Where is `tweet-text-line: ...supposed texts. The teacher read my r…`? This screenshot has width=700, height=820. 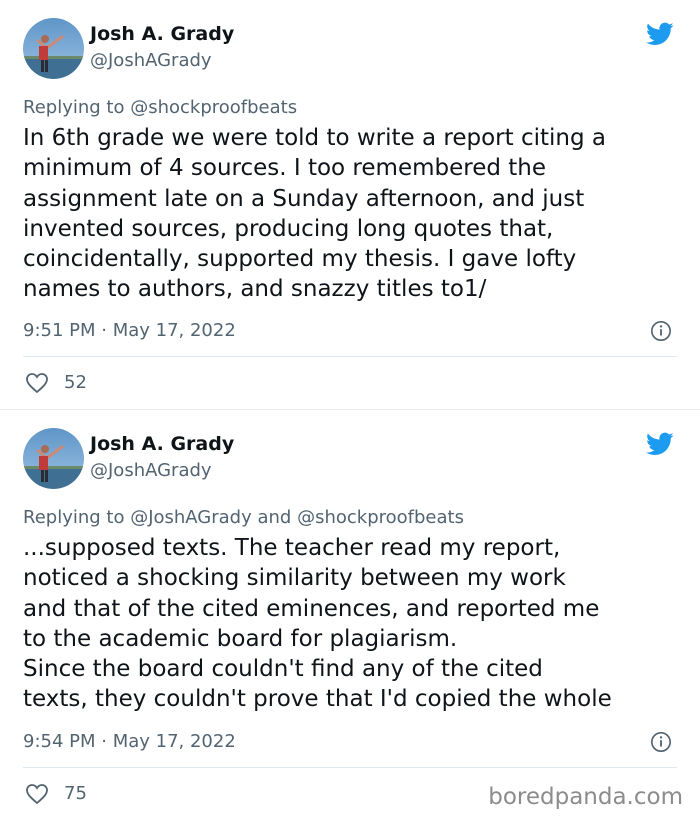 tweet-text-line: ...supposed texts. The teacher read my r… is located at coordinates (292, 548).